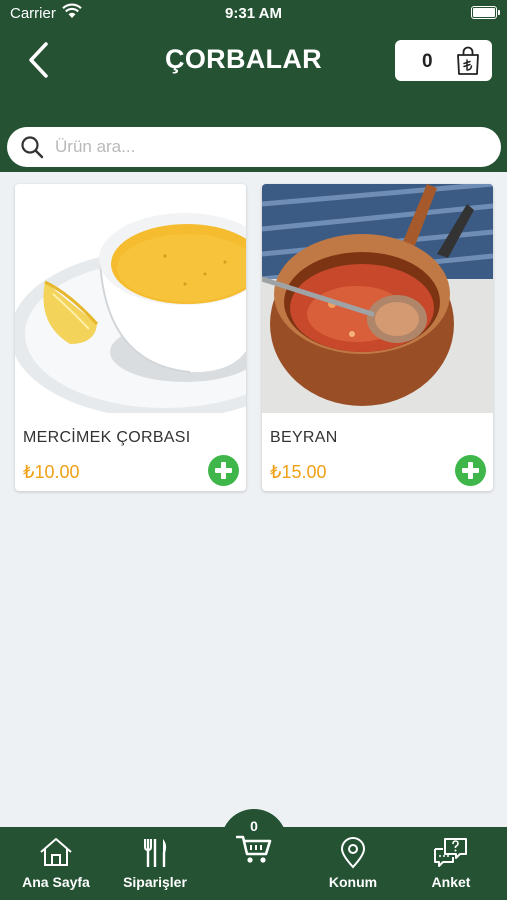 The height and width of the screenshot is (900, 507). What do you see at coordinates (451, 882) in the screenshot?
I see `tab-label: Anket` at bounding box center [451, 882].